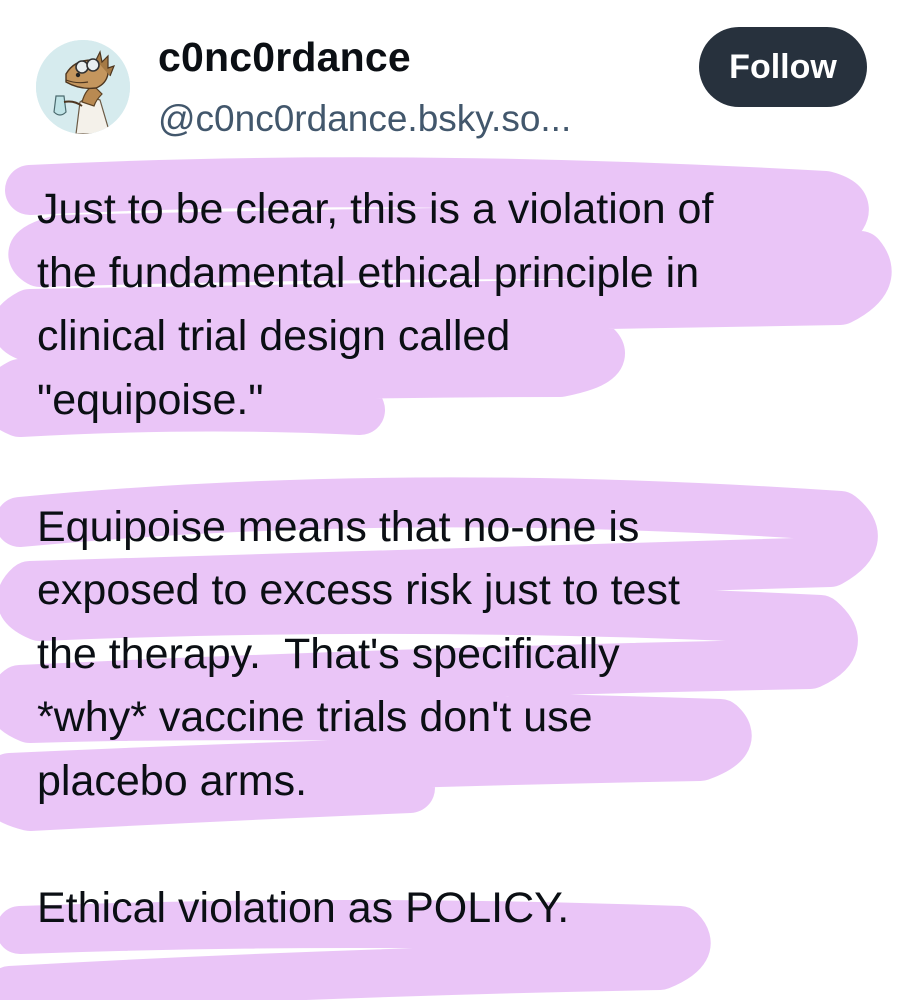  I want to click on author-display-name: c0nc0rdance, so click(284, 57).